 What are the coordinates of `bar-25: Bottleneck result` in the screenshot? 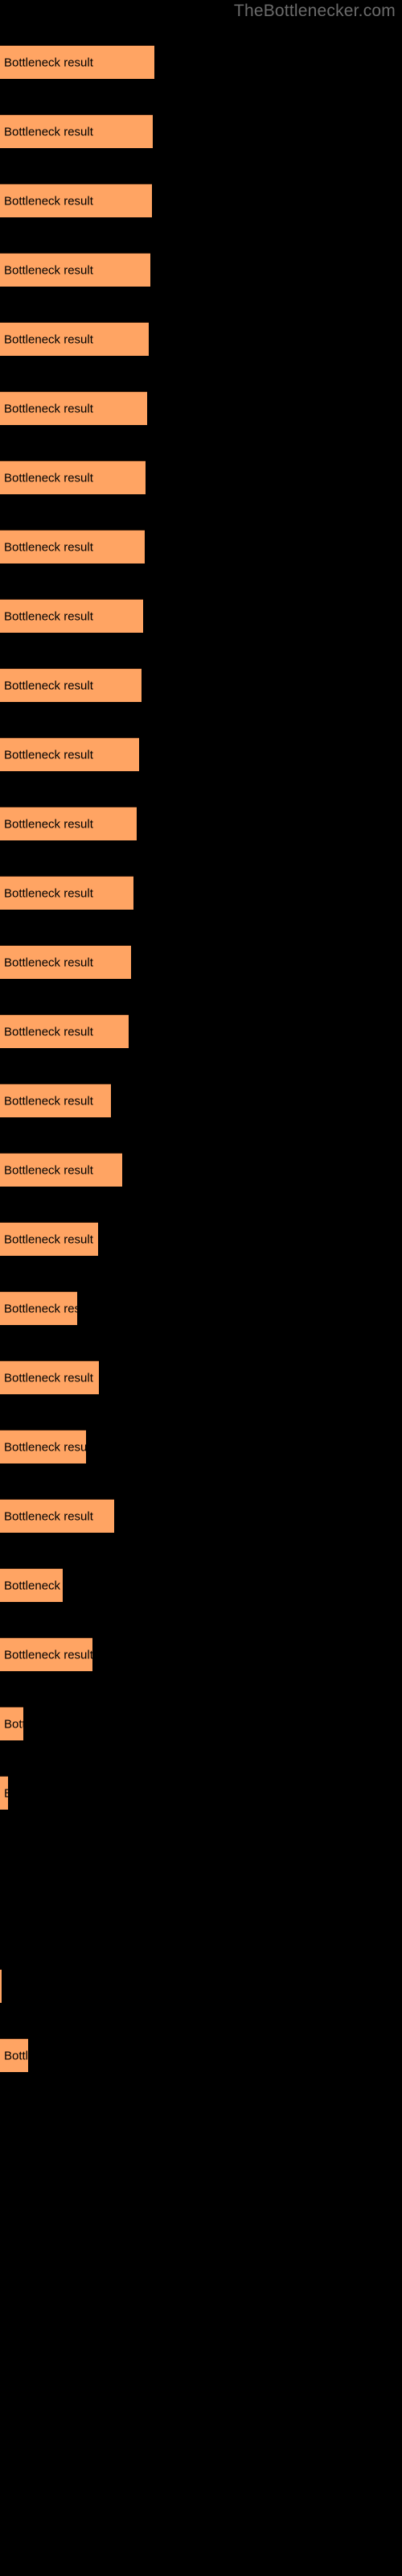 It's located at (11, 1723).